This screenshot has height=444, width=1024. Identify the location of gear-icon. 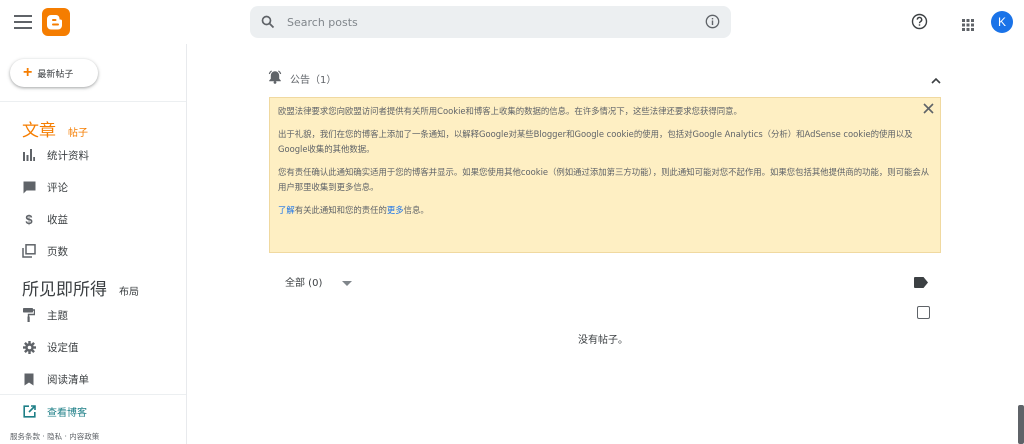
(29, 347).